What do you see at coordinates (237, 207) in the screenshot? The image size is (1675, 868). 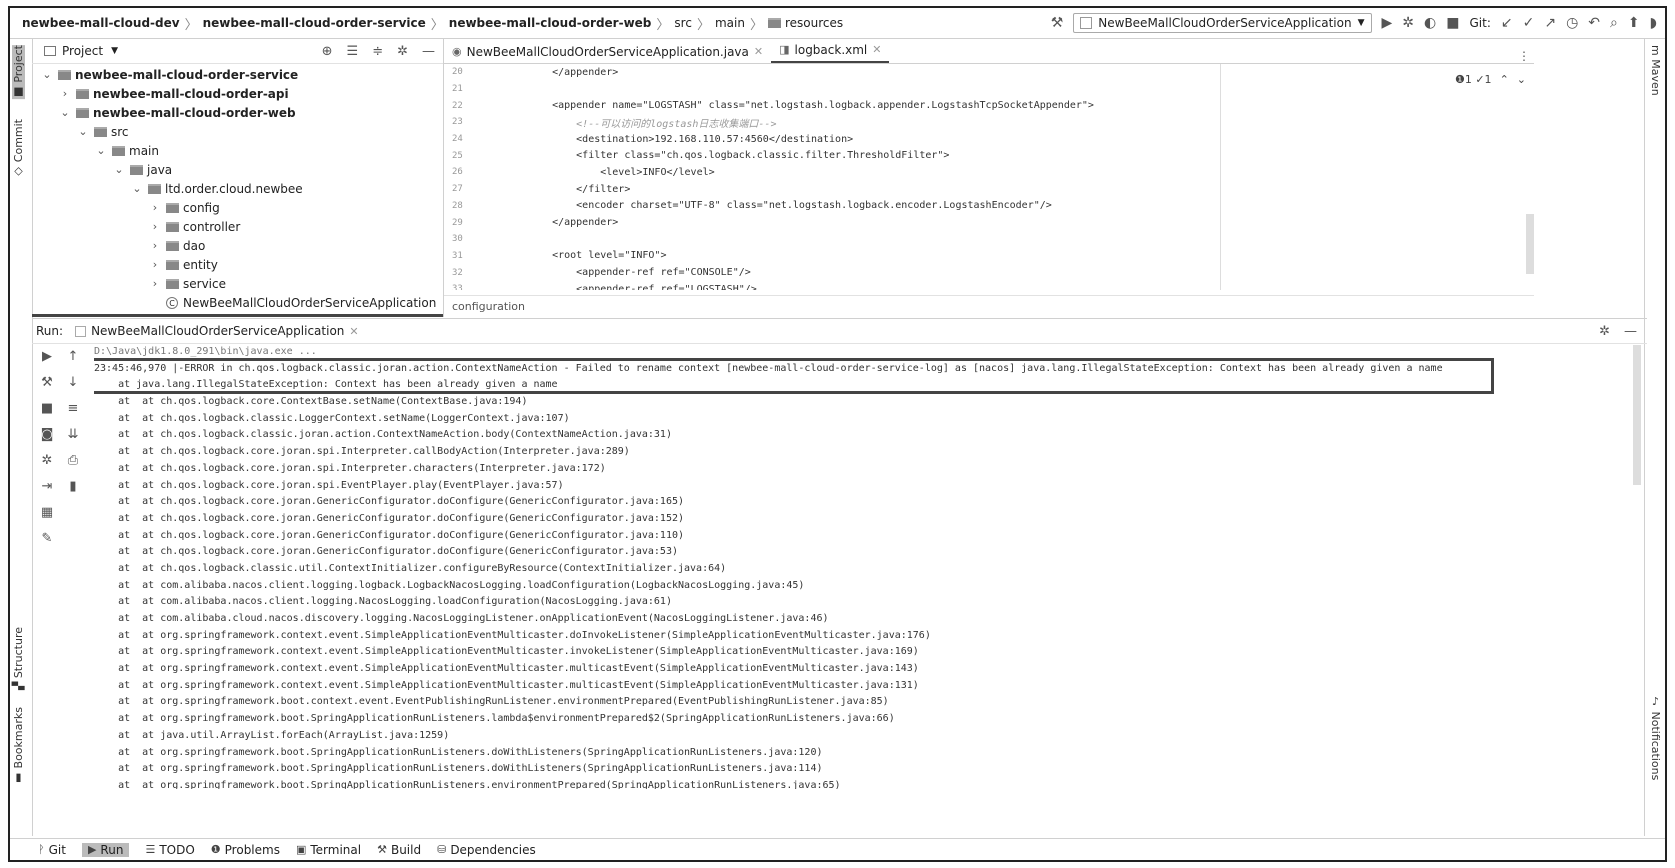 I see `tree-node: › config` at bounding box center [237, 207].